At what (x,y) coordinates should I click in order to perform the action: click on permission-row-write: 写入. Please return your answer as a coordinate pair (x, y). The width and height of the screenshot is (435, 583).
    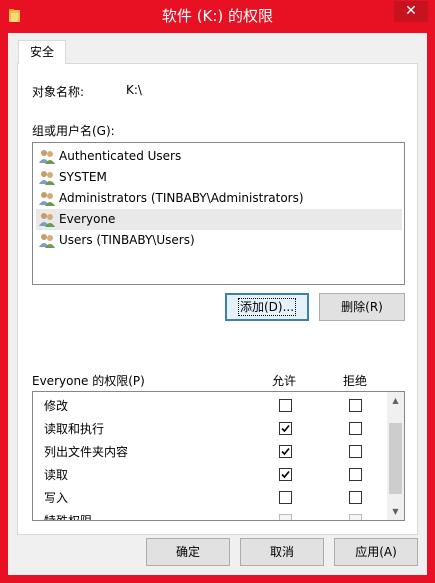
    Looking at the image, I should click on (210, 497).